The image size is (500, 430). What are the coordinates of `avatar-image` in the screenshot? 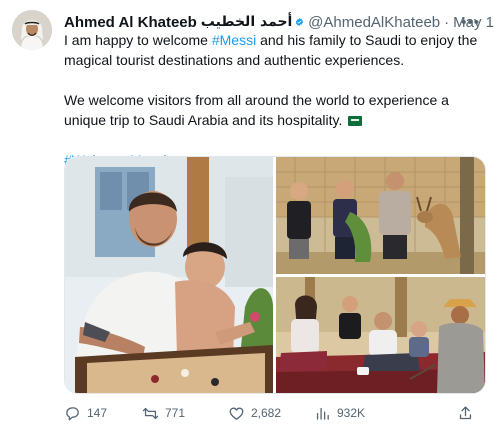 It's located at (32, 30).